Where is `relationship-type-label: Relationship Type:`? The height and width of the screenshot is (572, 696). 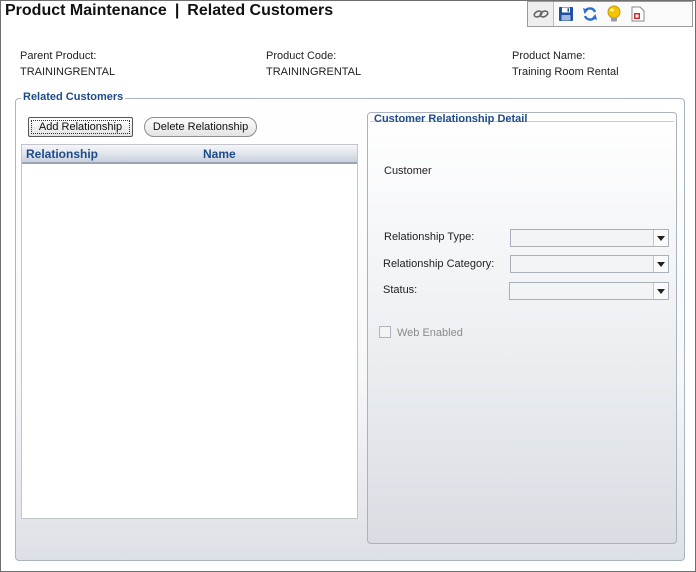
relationship-type-label: Relationship Type: is located at coordinates (429, 237).